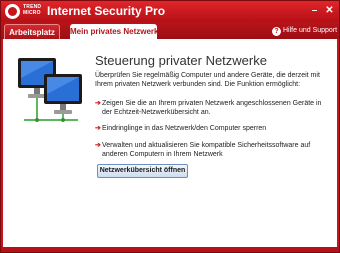 This screenshot has height=253, width=340. What do you see at coordinates (12, 11) in the screenshot?
I see `trend-micro-logo-icon` at bounding box center [12, 11].